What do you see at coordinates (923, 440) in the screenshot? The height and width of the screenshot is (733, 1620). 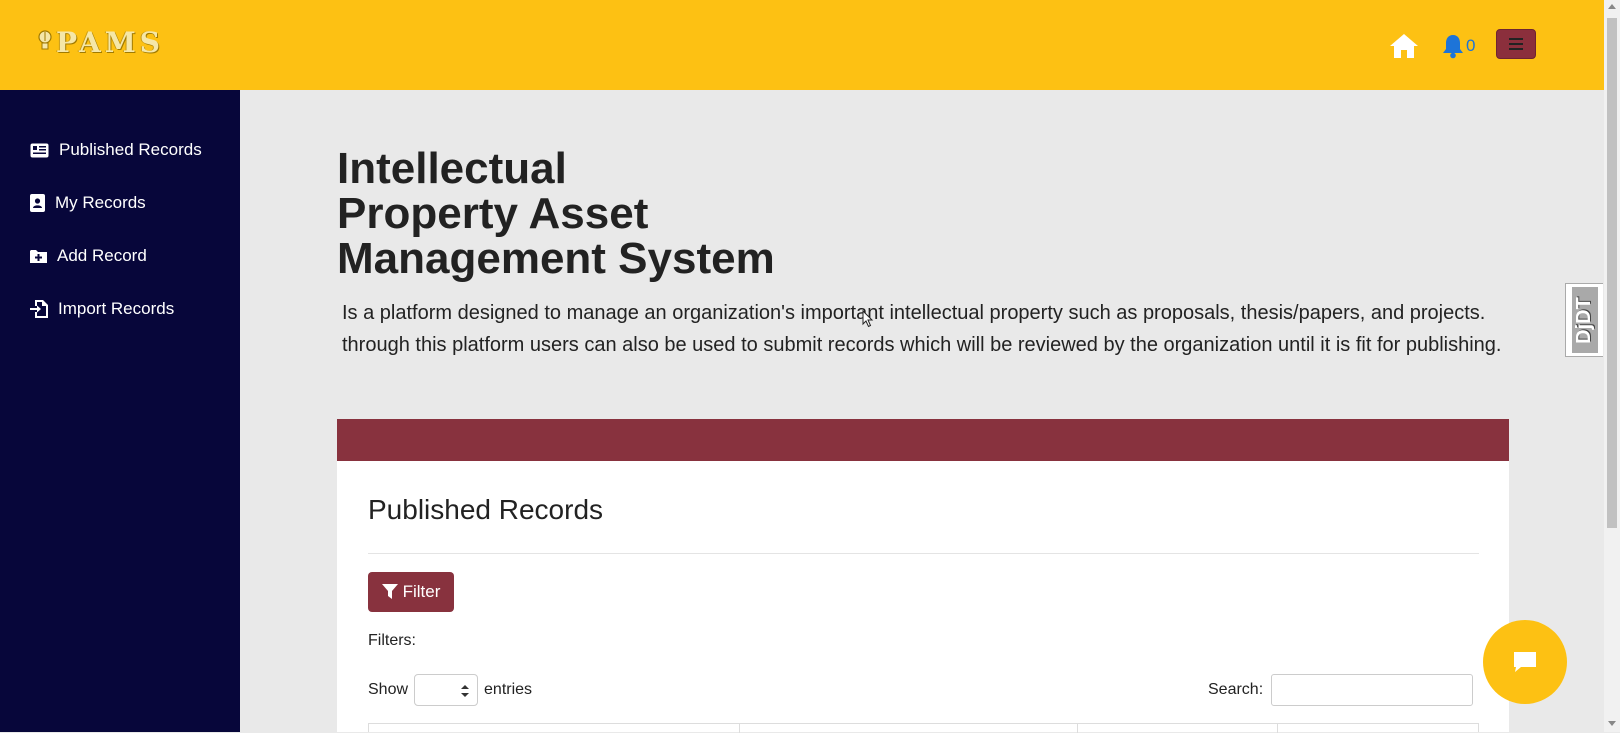 I see `card-header-bar` at bounding box center [923, 440].